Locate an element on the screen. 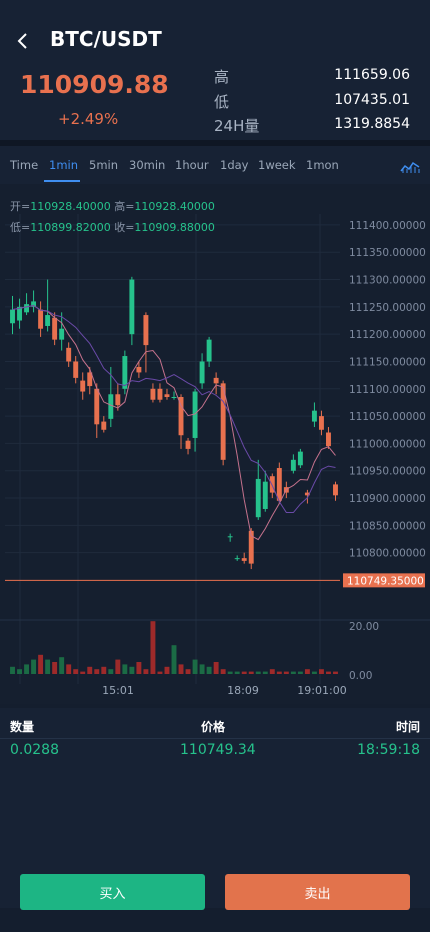 The width and height of the screenshot is (430, 932). buy-button: 买入 is located at coordinates (112, 892).